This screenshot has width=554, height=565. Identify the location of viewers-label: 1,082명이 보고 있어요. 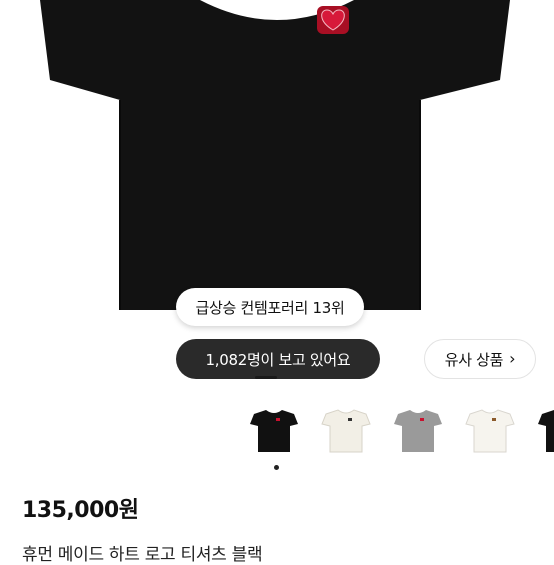
(278, 359).